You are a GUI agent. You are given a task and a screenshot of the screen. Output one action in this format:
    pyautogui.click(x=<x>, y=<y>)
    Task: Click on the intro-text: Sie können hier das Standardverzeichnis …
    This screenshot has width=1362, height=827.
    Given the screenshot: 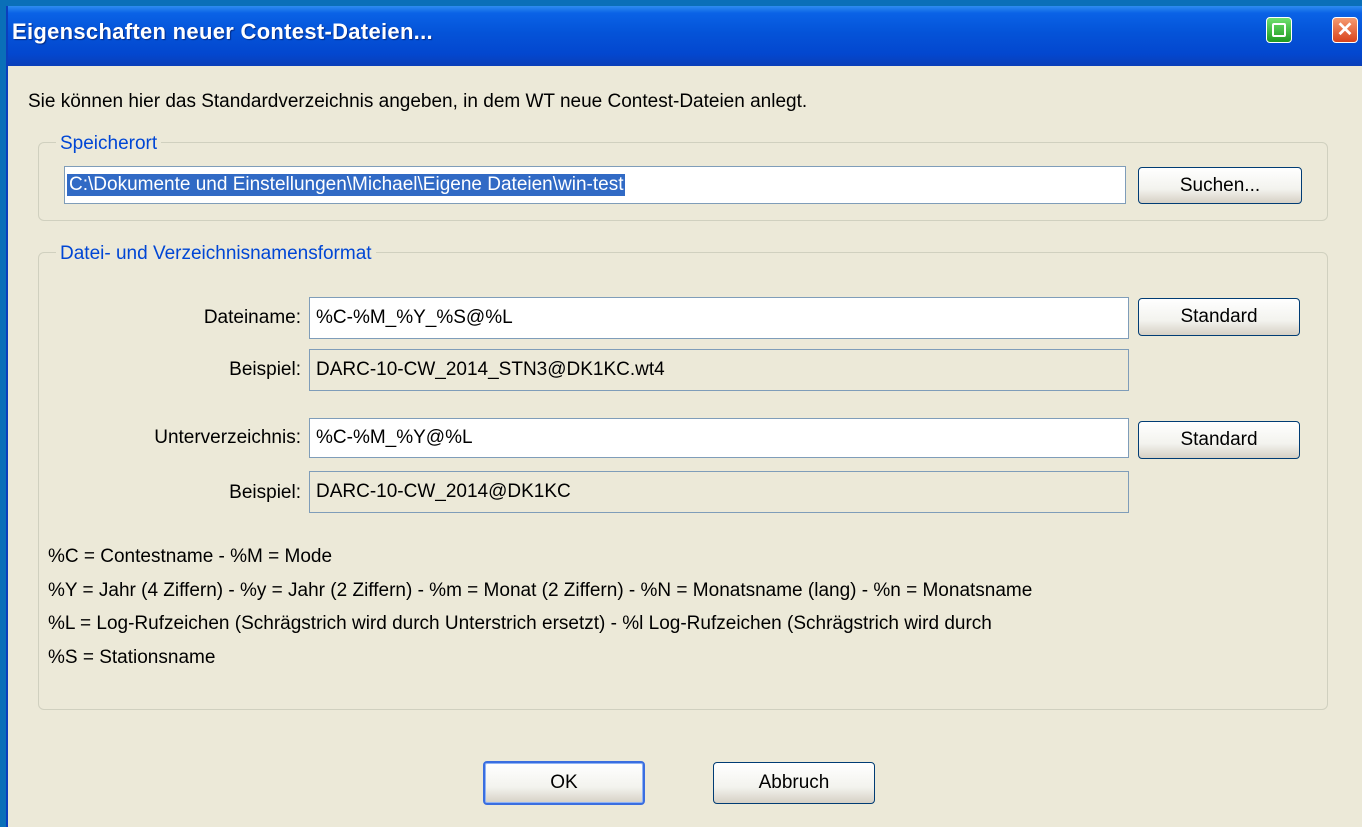 What is the action you would take?
    pyautogui.click(x=418, y=101)
    